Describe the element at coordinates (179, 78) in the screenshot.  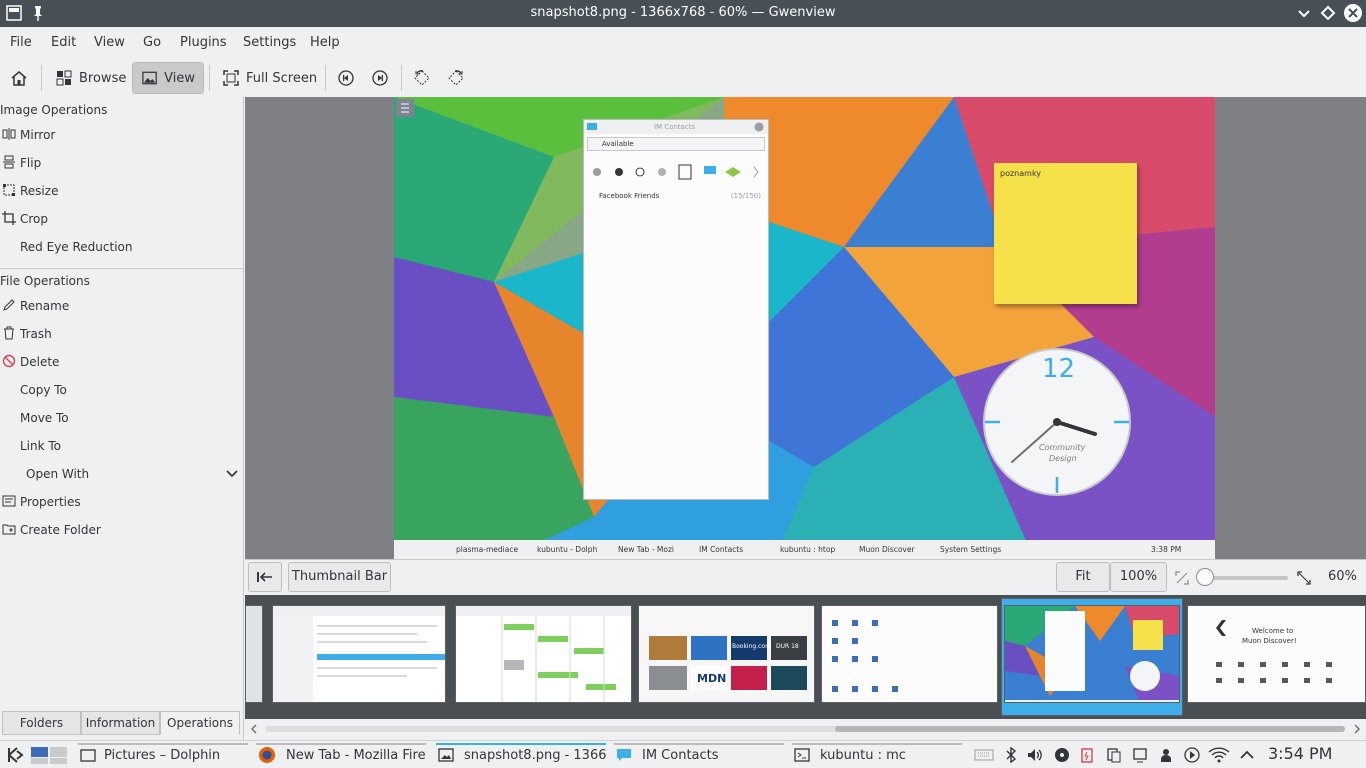
I see `view-label: View` at that location.